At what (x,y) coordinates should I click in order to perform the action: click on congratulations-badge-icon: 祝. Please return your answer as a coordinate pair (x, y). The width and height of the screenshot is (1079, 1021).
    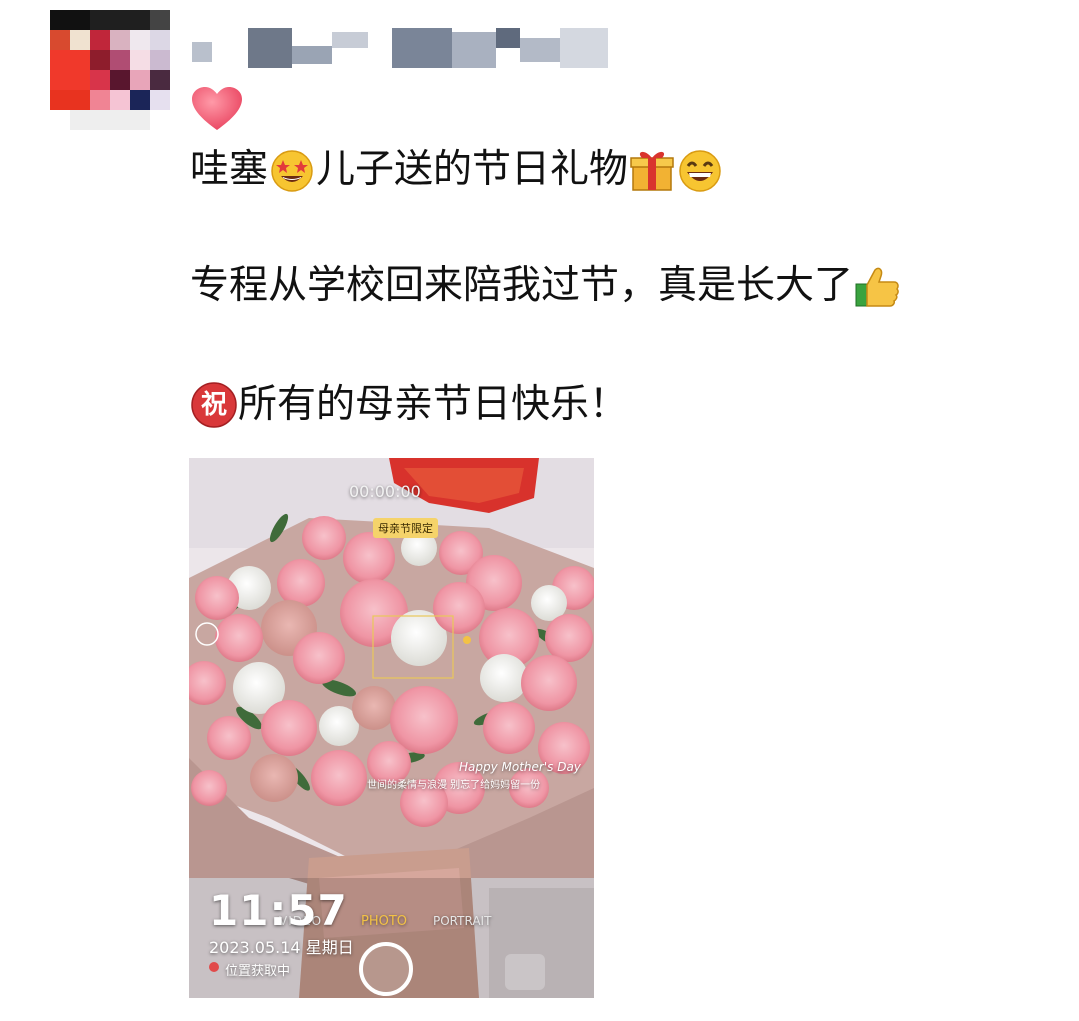
    Looking at the image, I should click on (214, 405).